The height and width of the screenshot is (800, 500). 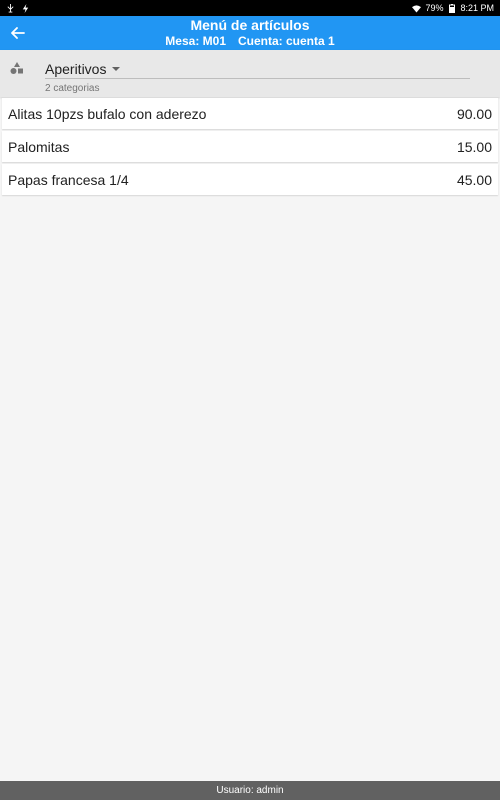 What do you see at coordinates (76, 68) in the screenshot?
I see `category-selected-value: Aperitivos` at bounding box center [76, 68].